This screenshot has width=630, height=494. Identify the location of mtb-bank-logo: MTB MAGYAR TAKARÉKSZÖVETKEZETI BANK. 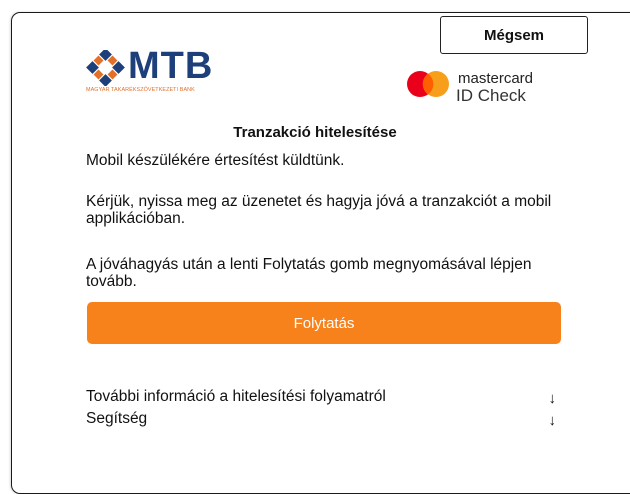
(151, 71).